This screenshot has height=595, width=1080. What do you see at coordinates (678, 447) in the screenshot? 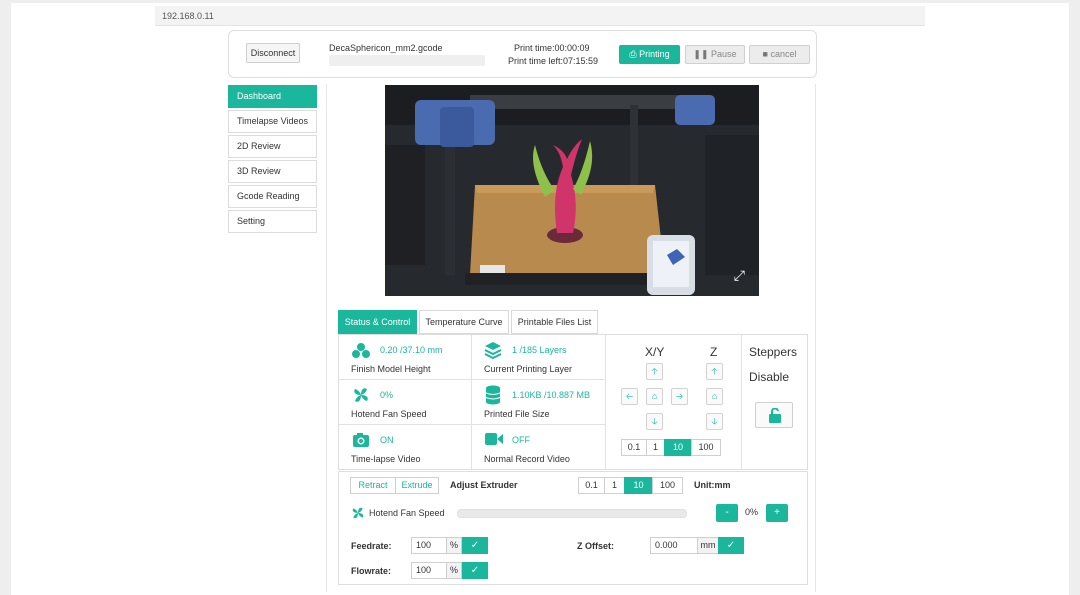
I see `move-step-10: 10` at bounding box center [678, 447].